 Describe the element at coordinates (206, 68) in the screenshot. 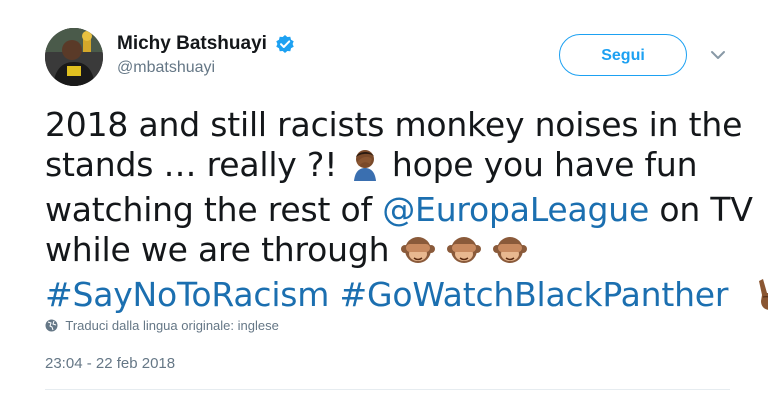

I see `author-handle: @mbatshuayi` at that location.